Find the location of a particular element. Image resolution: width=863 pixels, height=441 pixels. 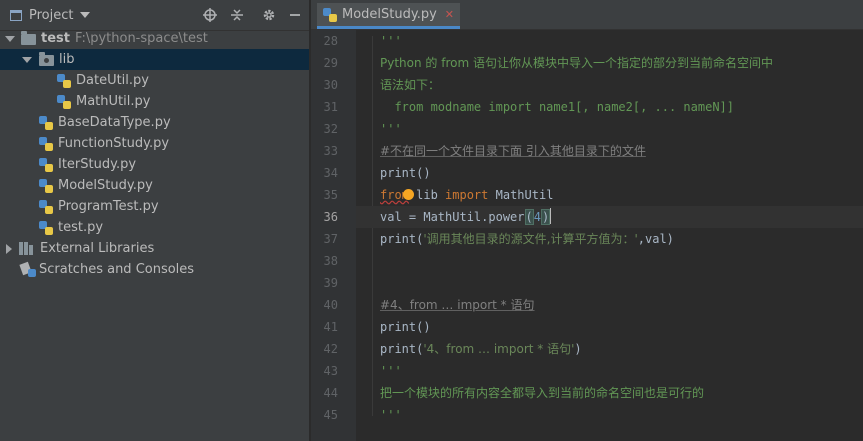

line-number: 41 is located at coordinates (330, 327).